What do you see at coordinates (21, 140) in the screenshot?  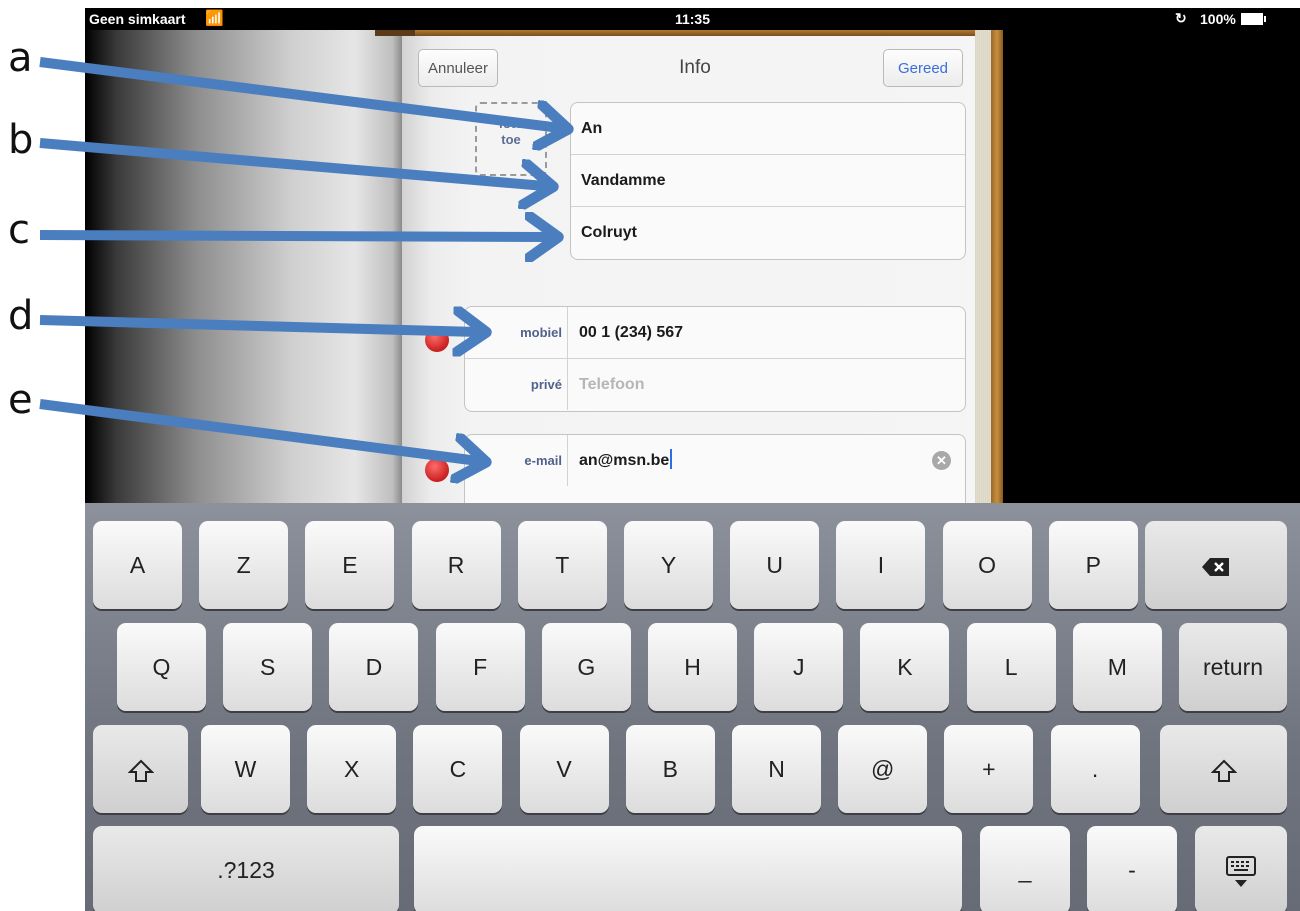 I see `annotation-b: b` at bounding box center [21, 140].